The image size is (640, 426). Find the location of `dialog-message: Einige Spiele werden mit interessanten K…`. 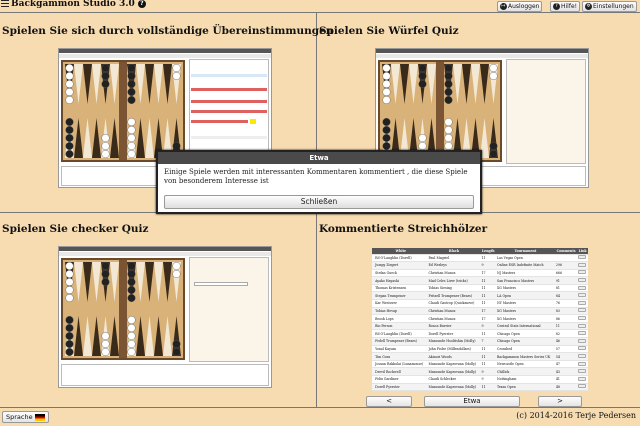

dialog-message: Einige Spiele werden mit interessanten K… is located at coordinates (316, 176).